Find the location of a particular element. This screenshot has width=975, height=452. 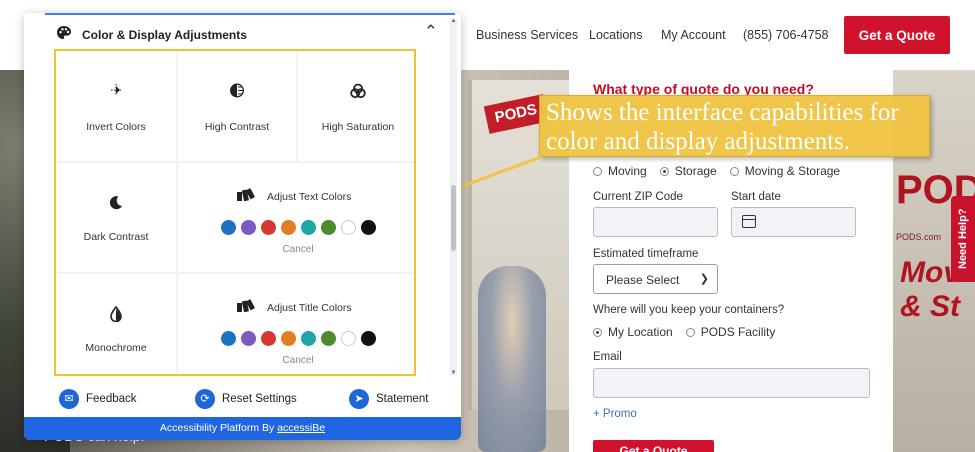

statement-button: ➤ Statement is located at coordinates (388, 399).